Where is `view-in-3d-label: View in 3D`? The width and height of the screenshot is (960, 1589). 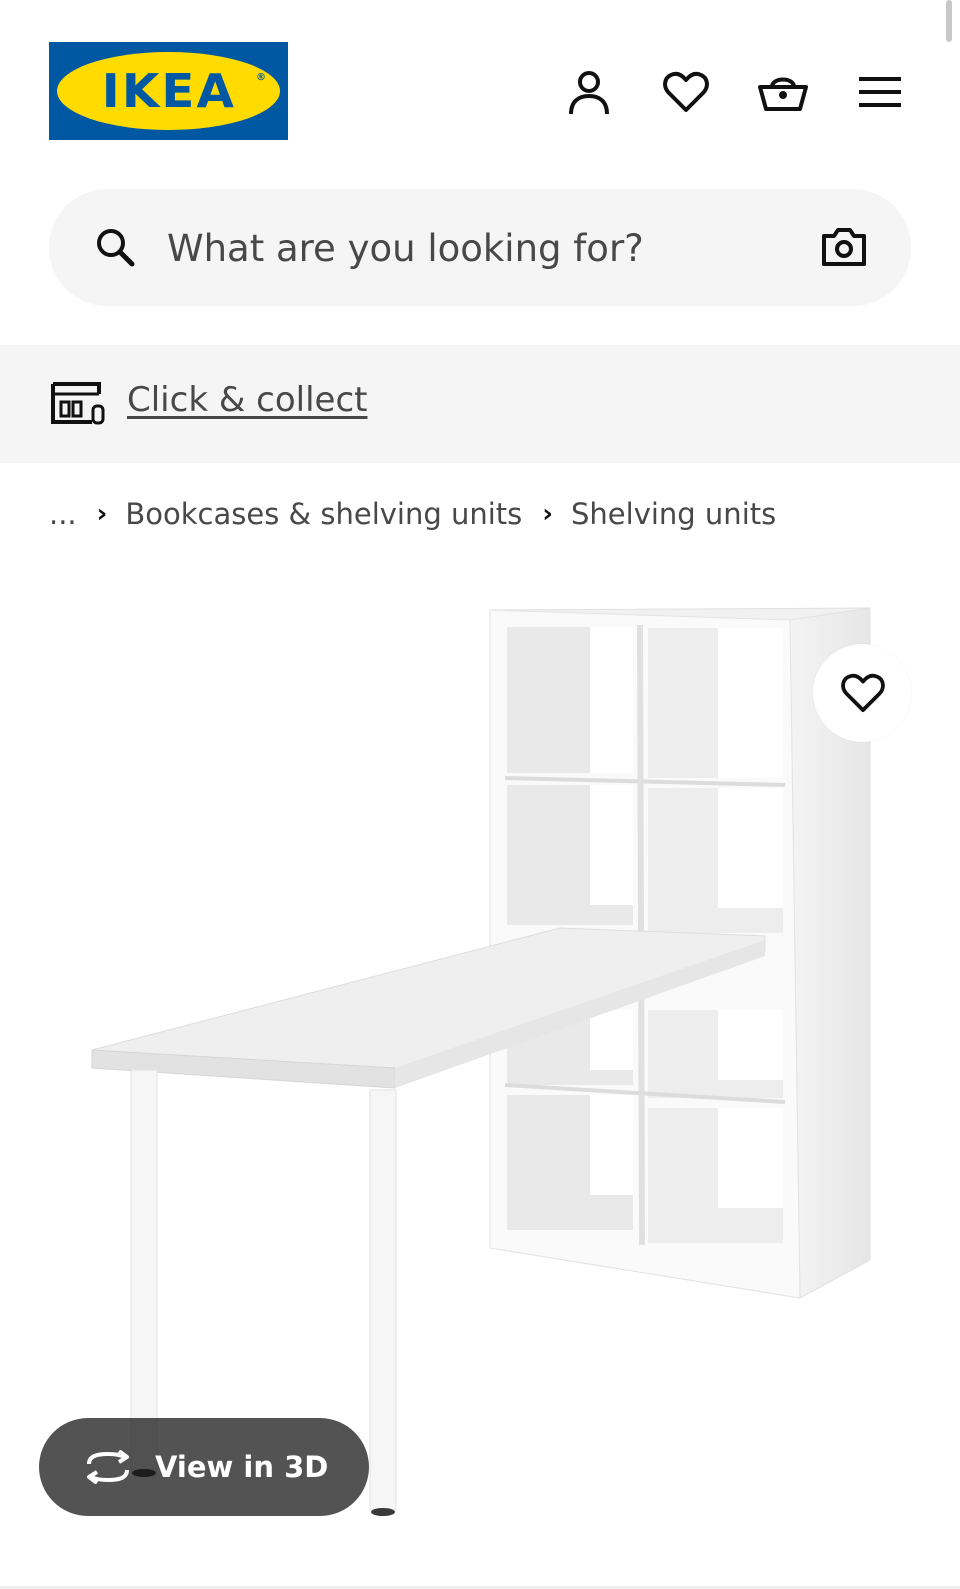 view-in-3d-label: View in 3D is located at coordinates (242, 1467).